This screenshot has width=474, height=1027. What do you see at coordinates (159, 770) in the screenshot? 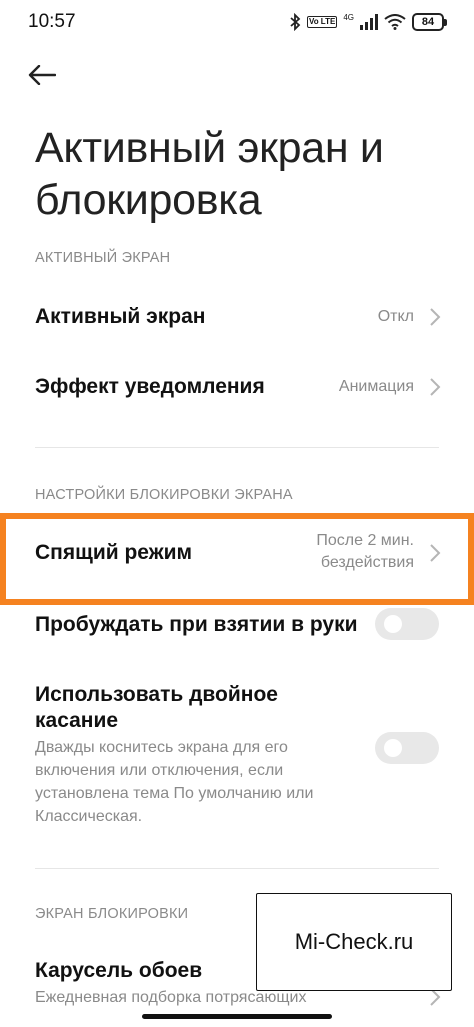
I see `description-line: включения или отключения, если` at bounding box center [159, 770].